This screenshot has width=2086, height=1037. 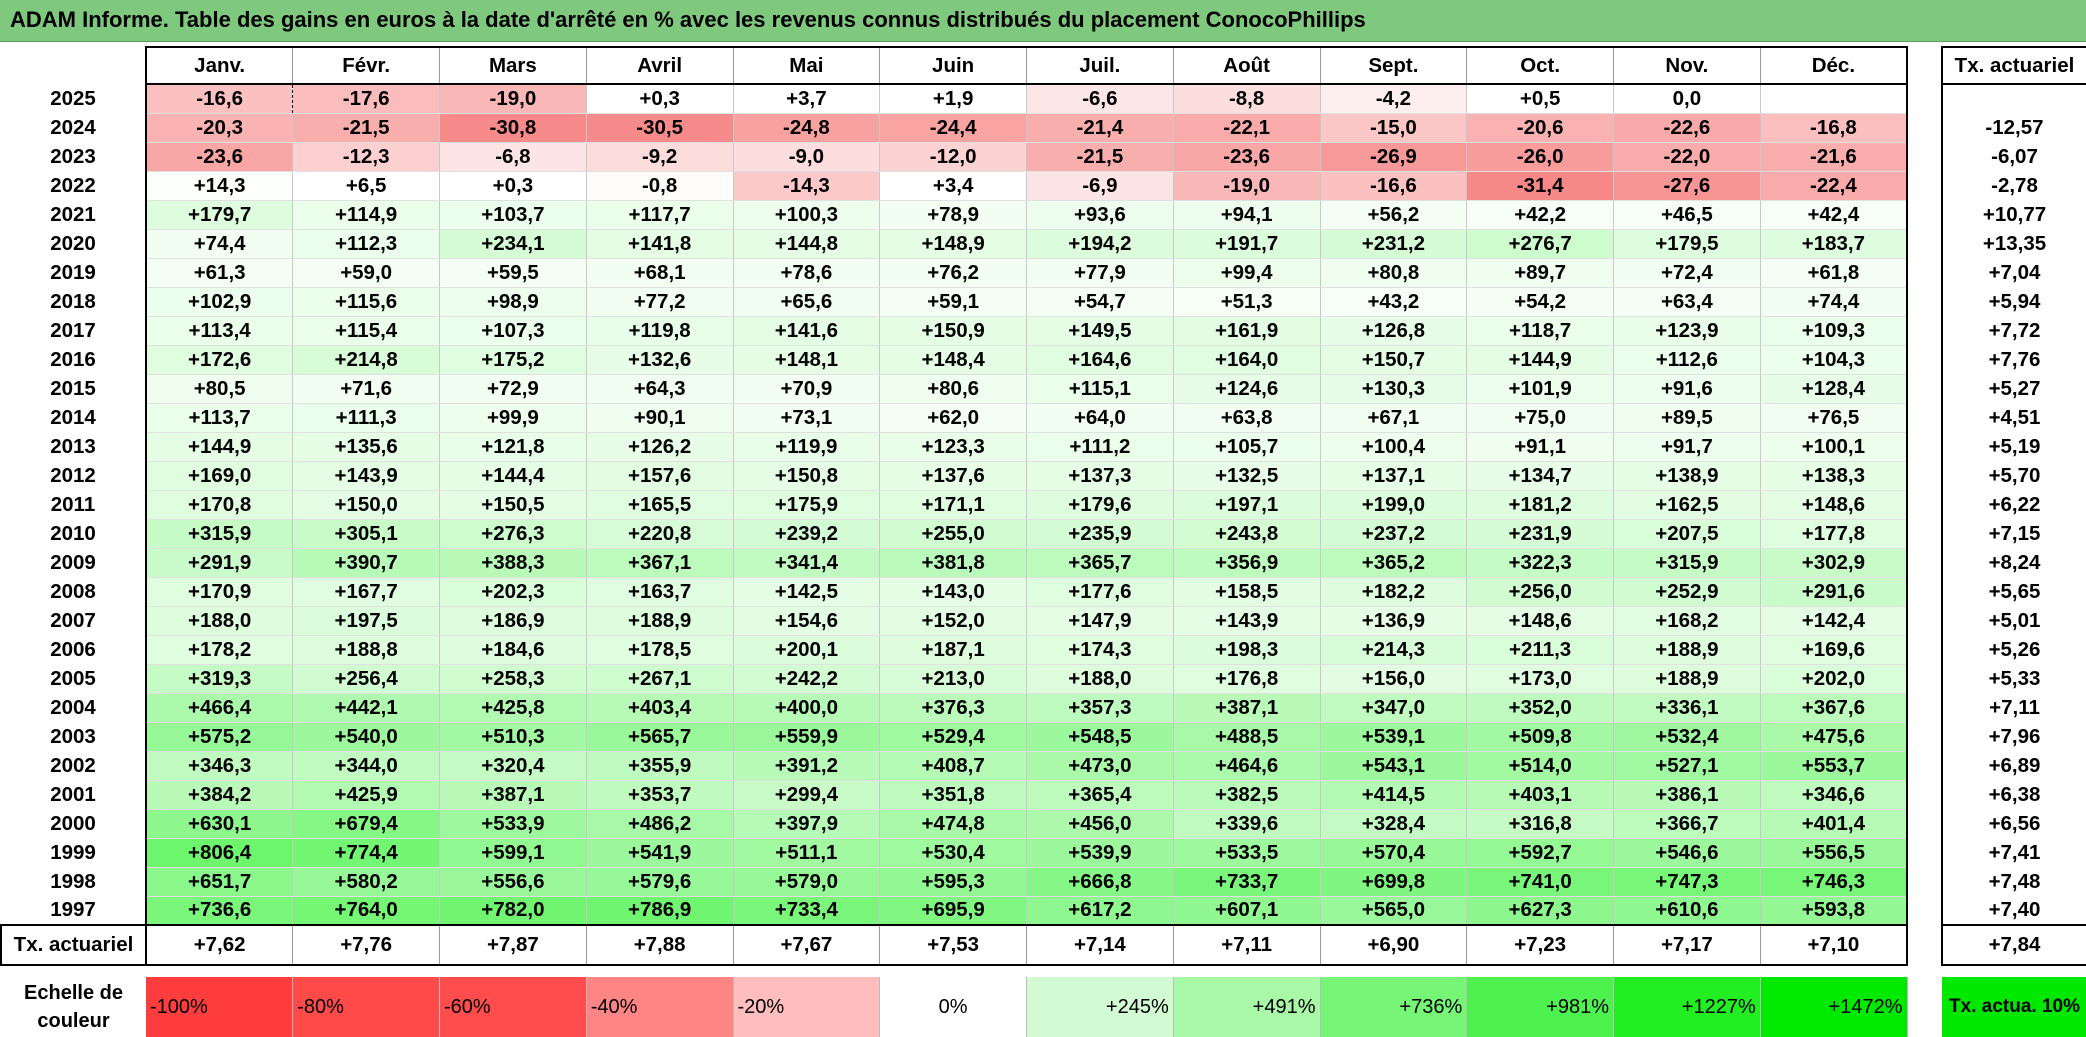 What do you see at coordinates (953, 708) in the screenshot?
I see `gain-cell: +376,3` at bounding box center [953, 708].